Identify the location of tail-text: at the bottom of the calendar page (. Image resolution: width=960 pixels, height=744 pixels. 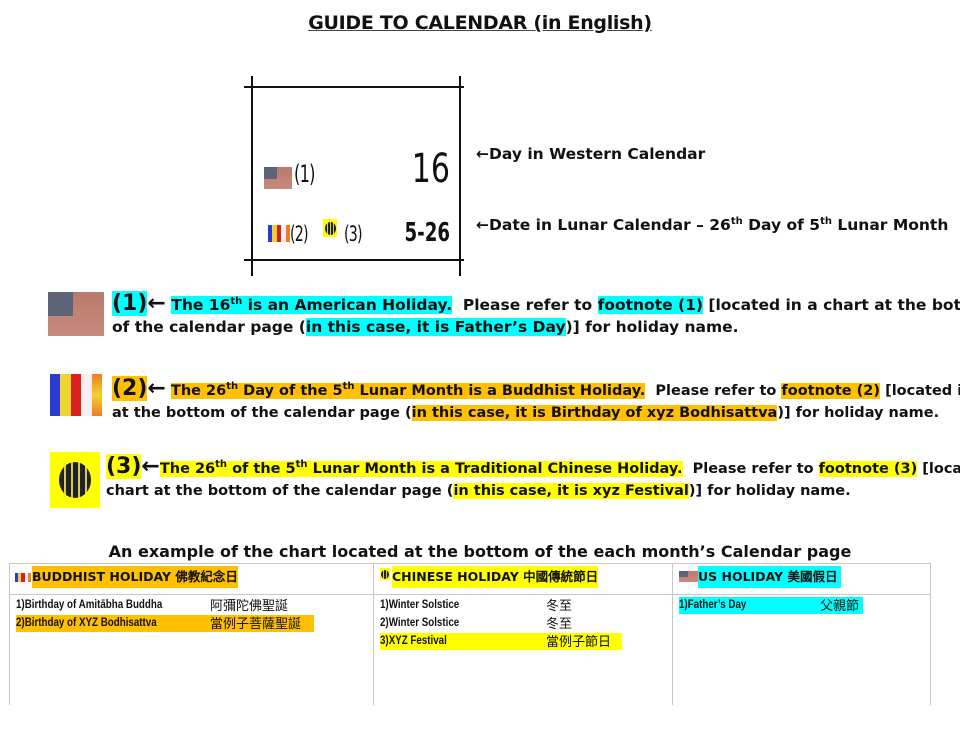
(262, 413).